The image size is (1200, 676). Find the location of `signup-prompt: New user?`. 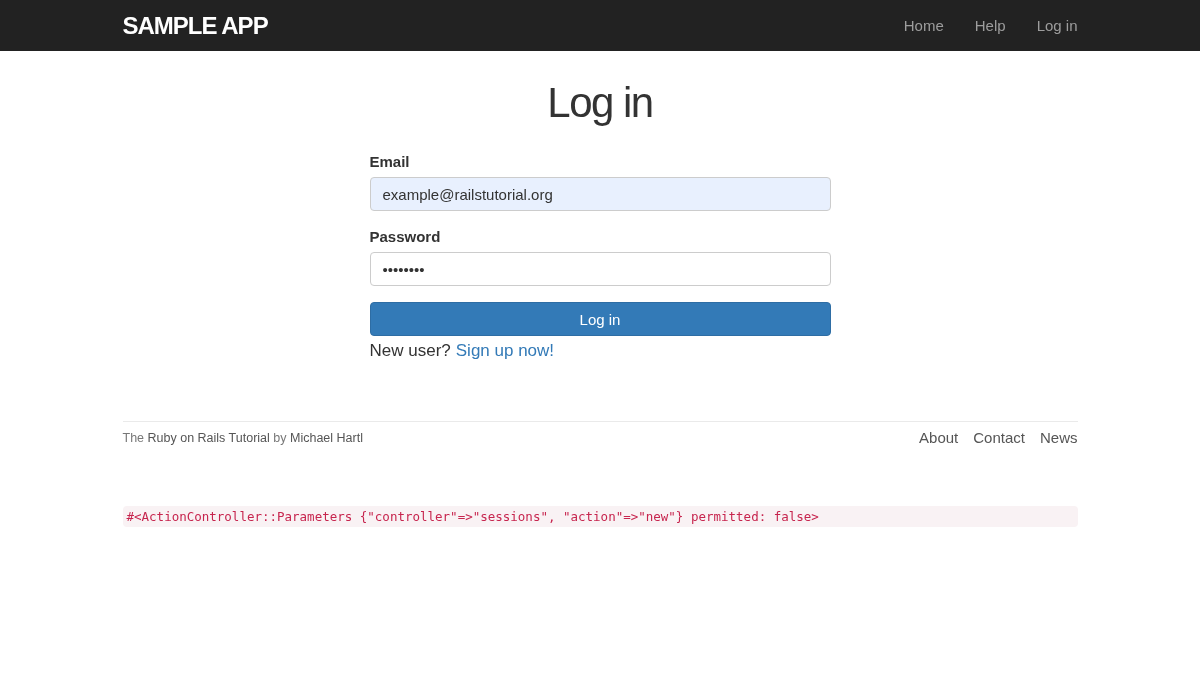

signup-prompt: New user? is located at coordinates (410, 351).